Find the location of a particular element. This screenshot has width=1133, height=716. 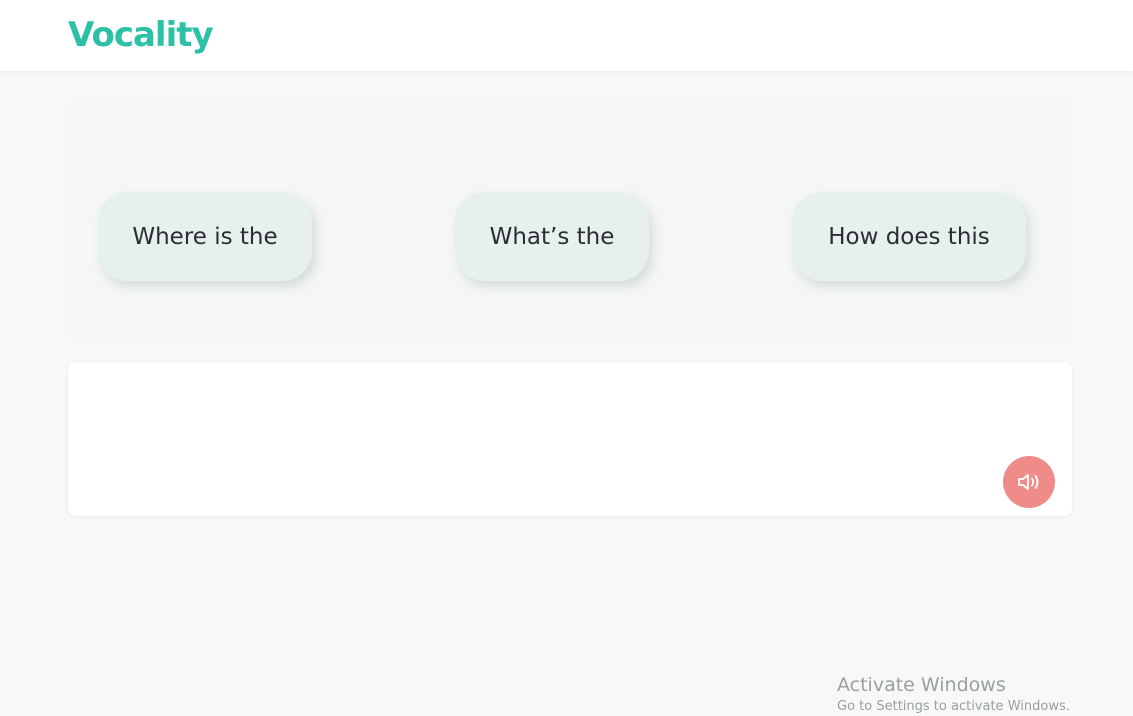

suggestion-label: Where is the is located at coordinates (205, 236).